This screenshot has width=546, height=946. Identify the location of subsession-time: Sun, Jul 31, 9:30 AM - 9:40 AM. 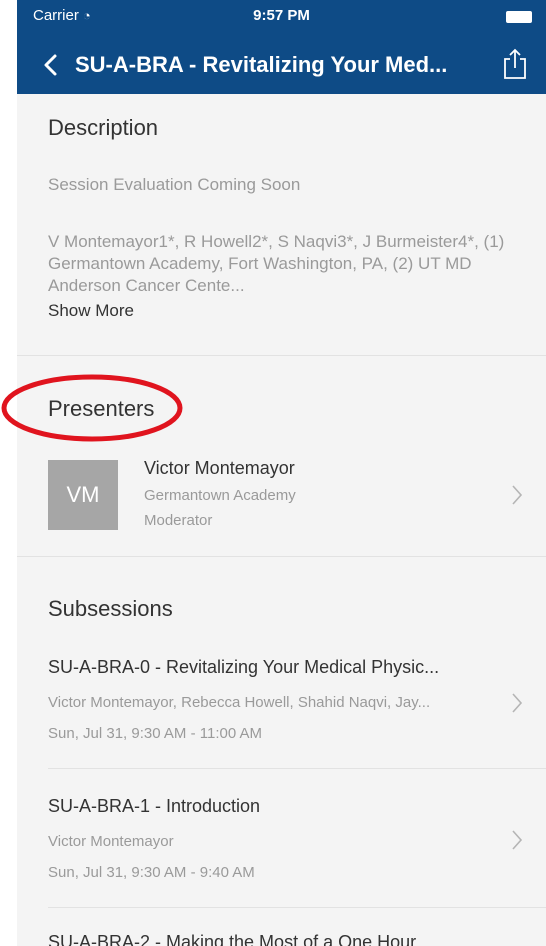
(151, 872).